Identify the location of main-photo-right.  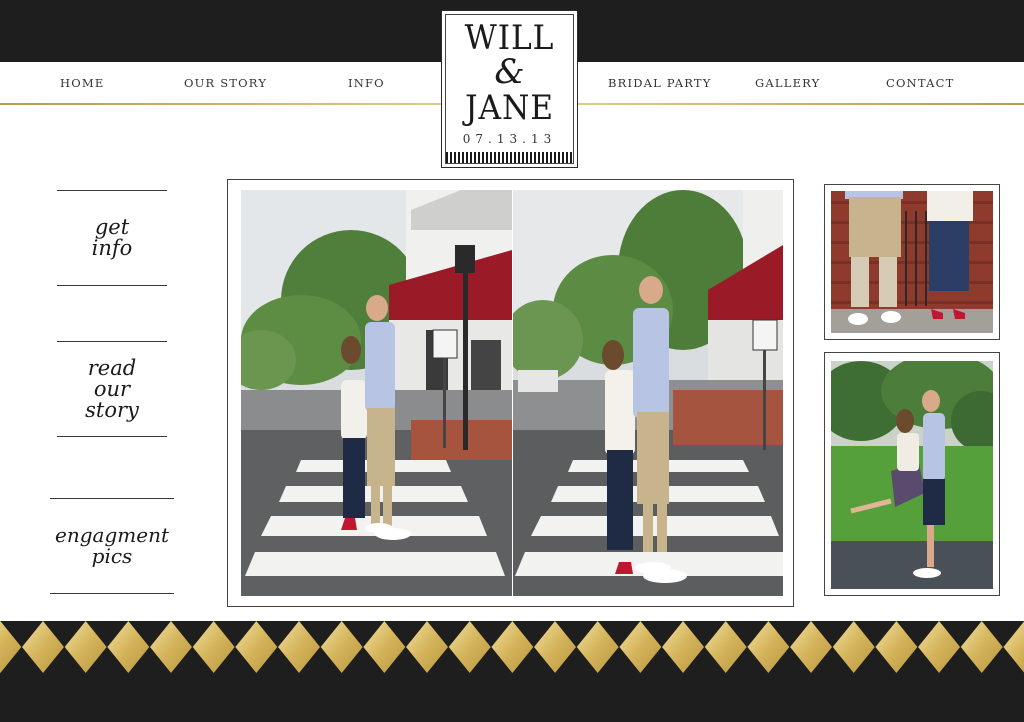
(648, 393).